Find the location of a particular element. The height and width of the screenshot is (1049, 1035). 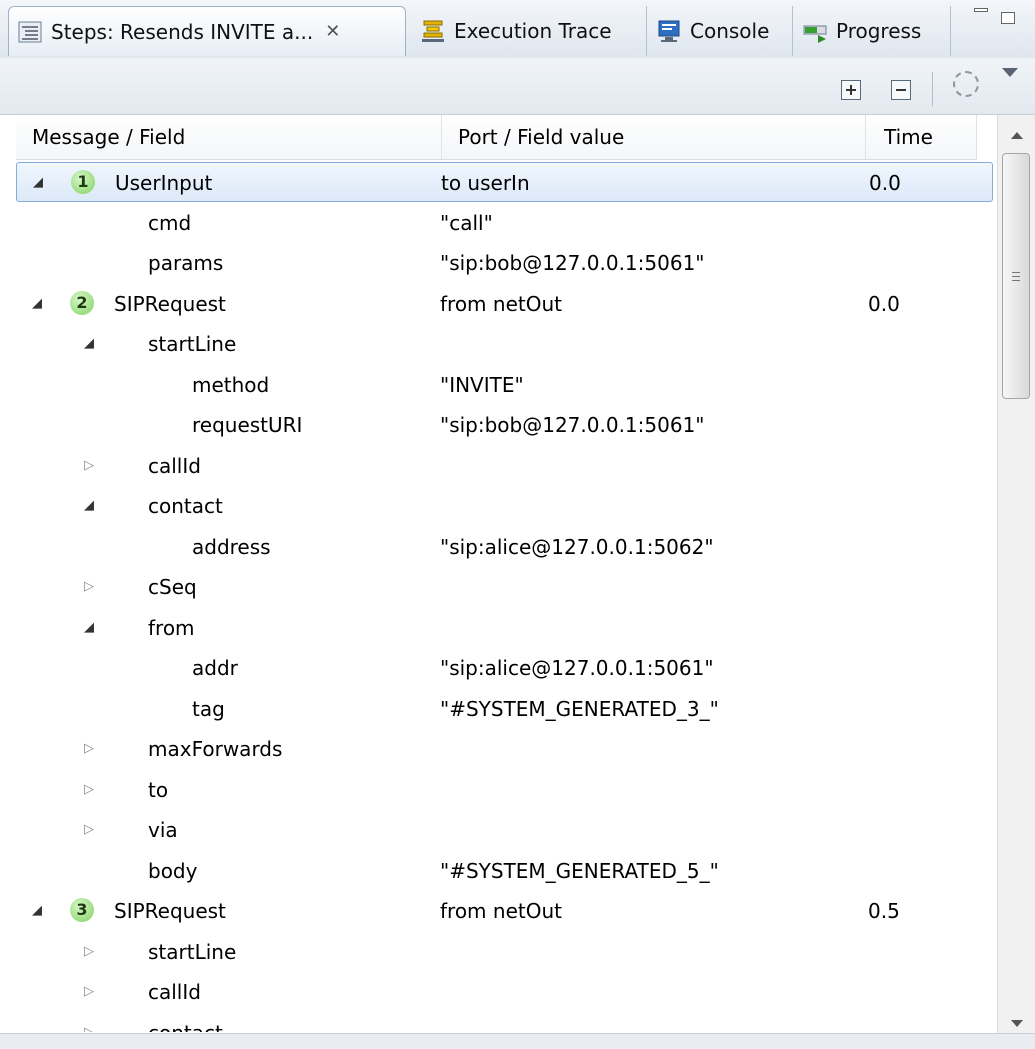

tab-steps: Steps: Resends INVITE a... ✕ is located at coordinates (207, 31).